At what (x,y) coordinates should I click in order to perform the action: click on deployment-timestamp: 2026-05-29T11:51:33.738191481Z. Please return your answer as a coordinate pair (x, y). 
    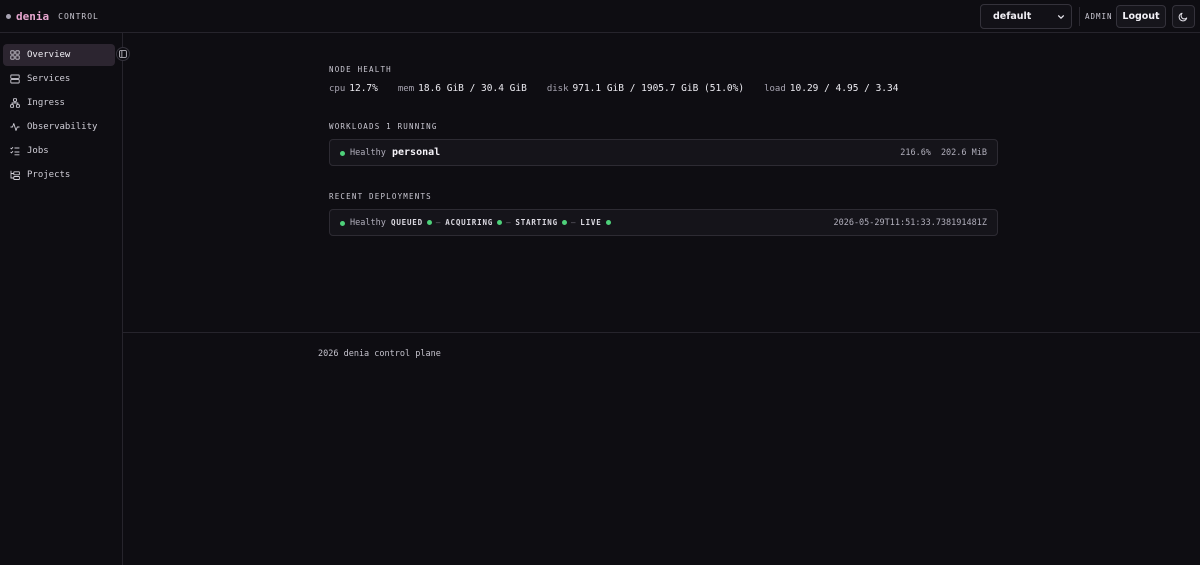
    Looking at the image, I should click on (910, 223).